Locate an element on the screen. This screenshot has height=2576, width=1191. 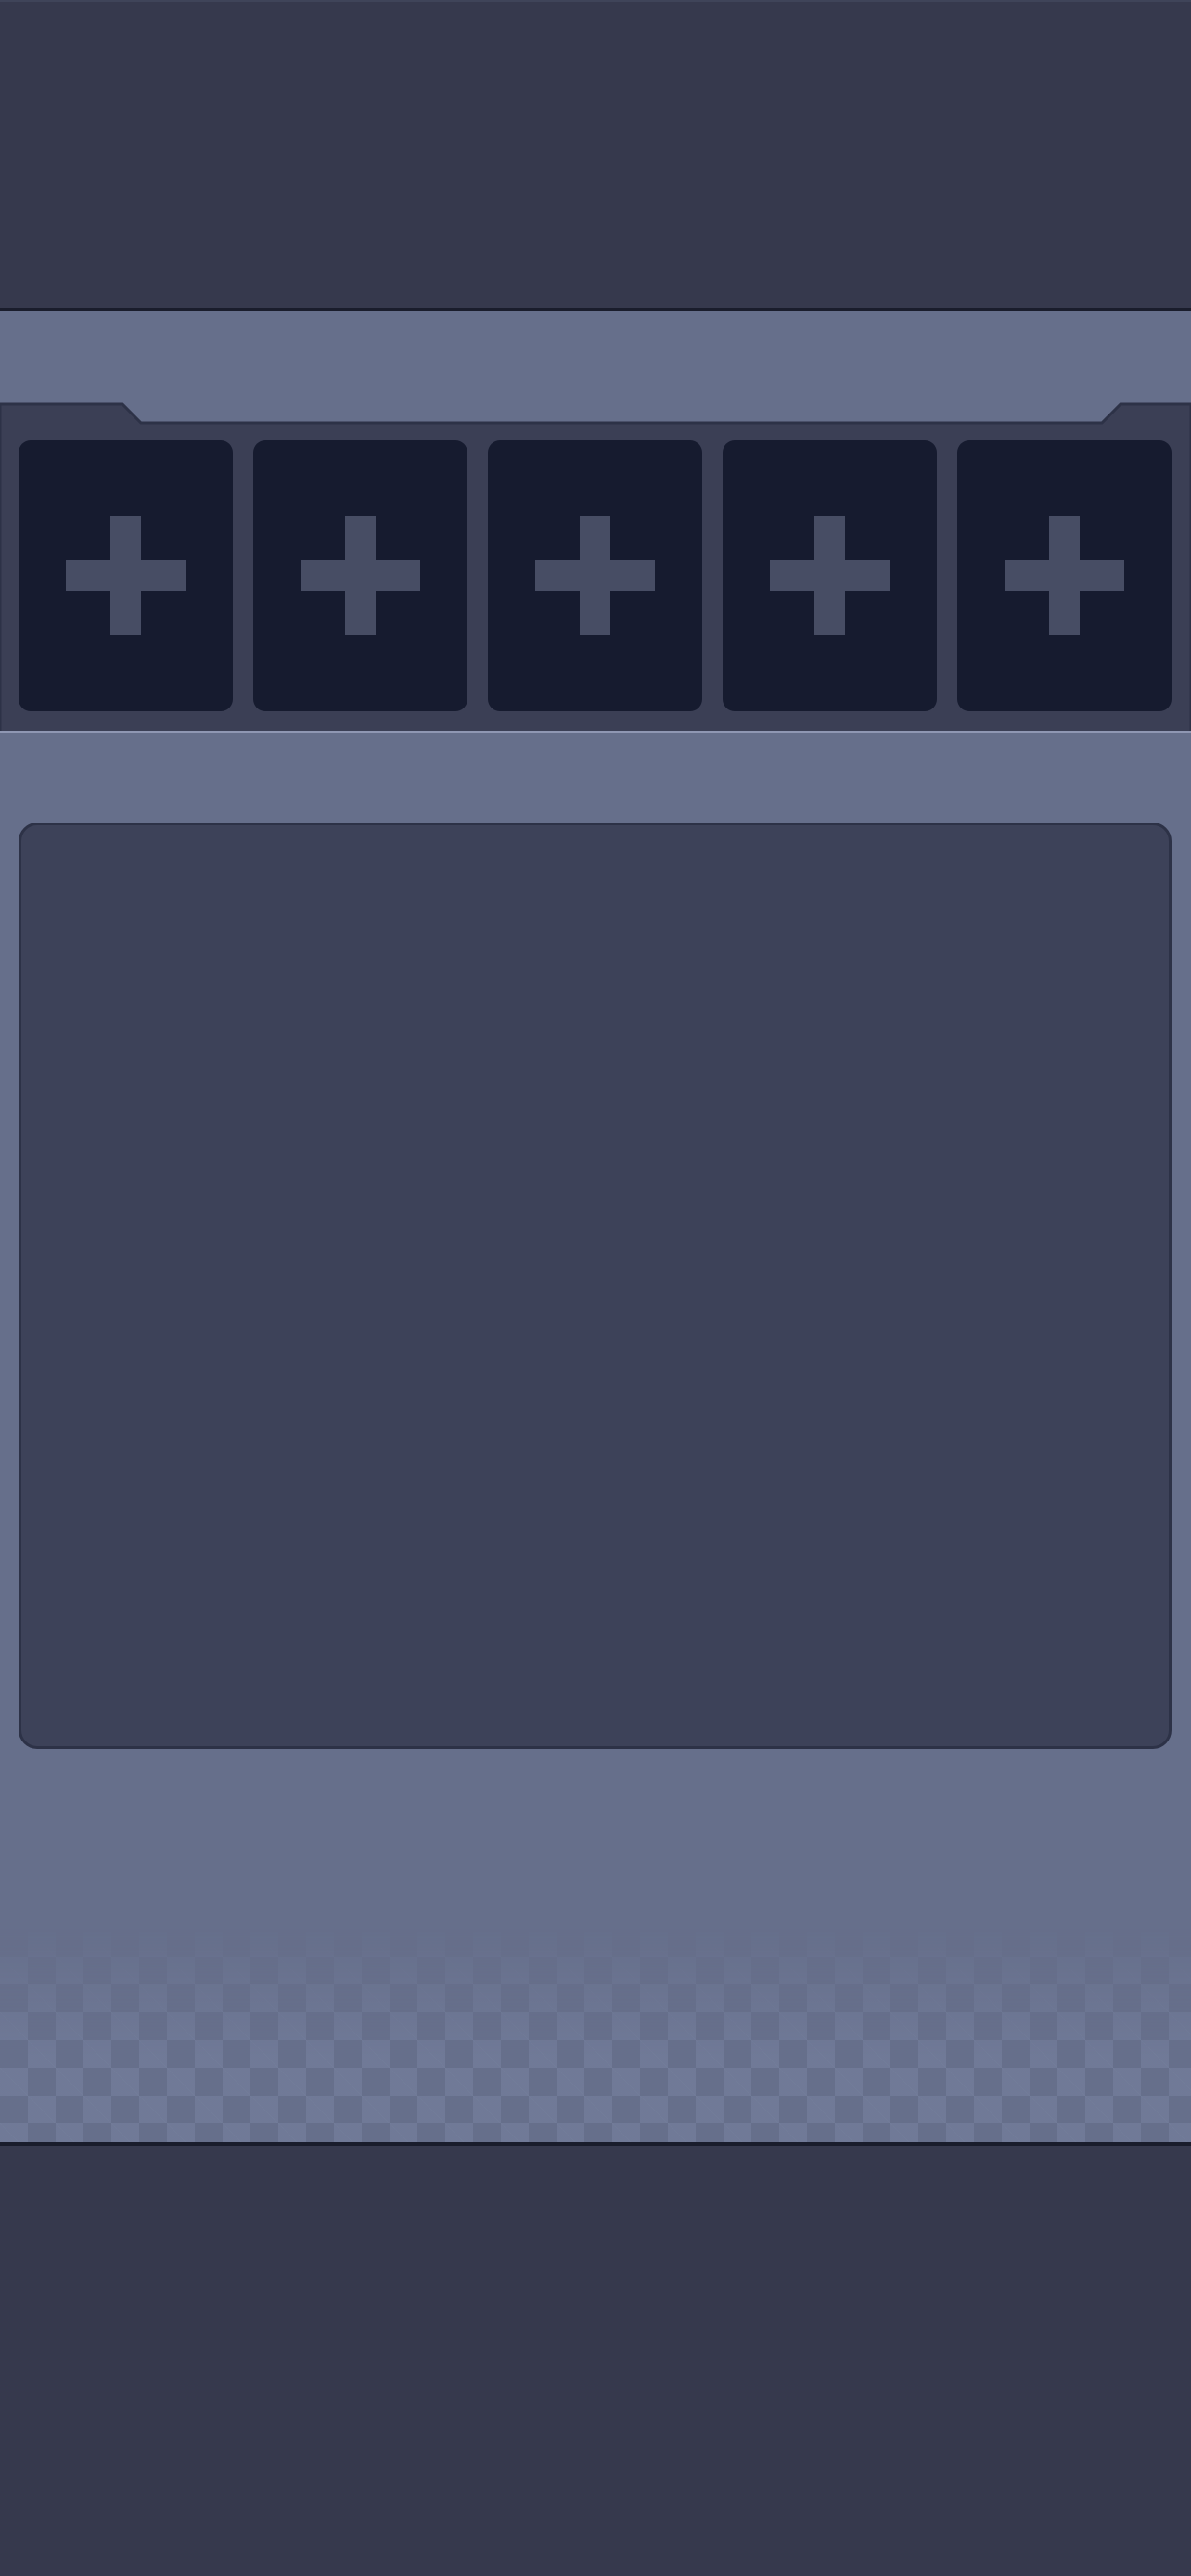
checker-pattern-decoration is located at coordinates (595, 2035).